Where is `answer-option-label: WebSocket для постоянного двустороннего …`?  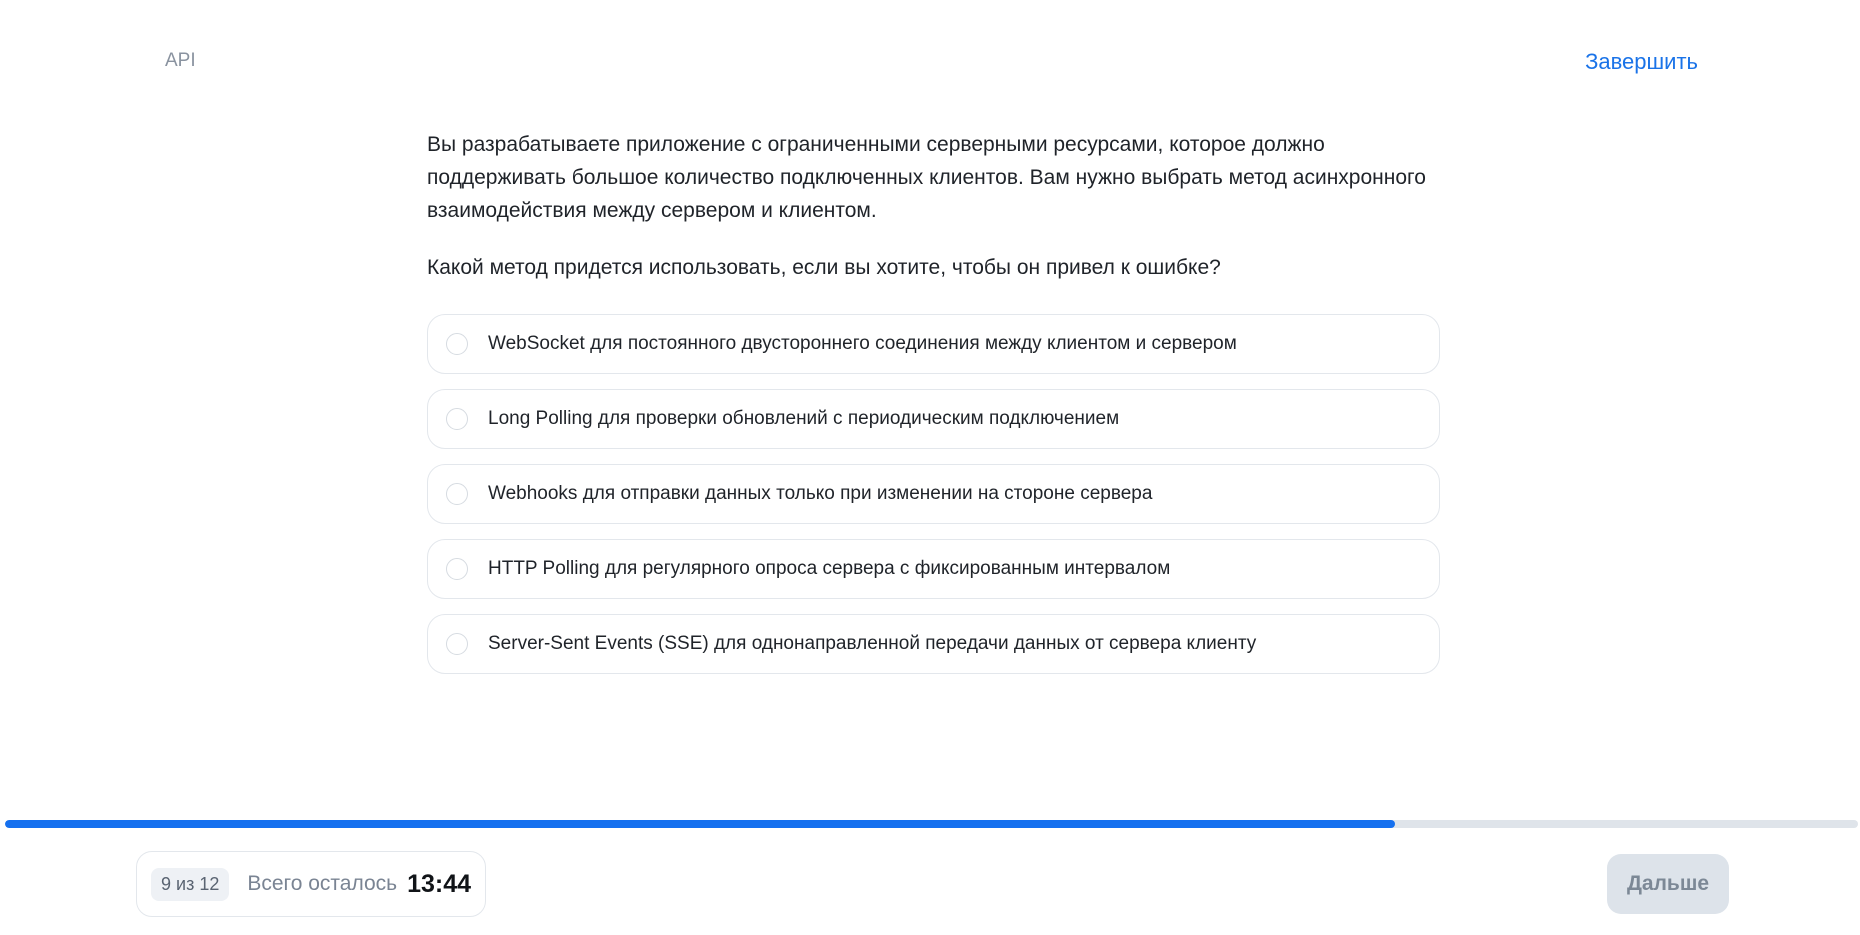
answer-option-label: WebSocket для постоянного двустороннего … is located at coordinates (862, 343).